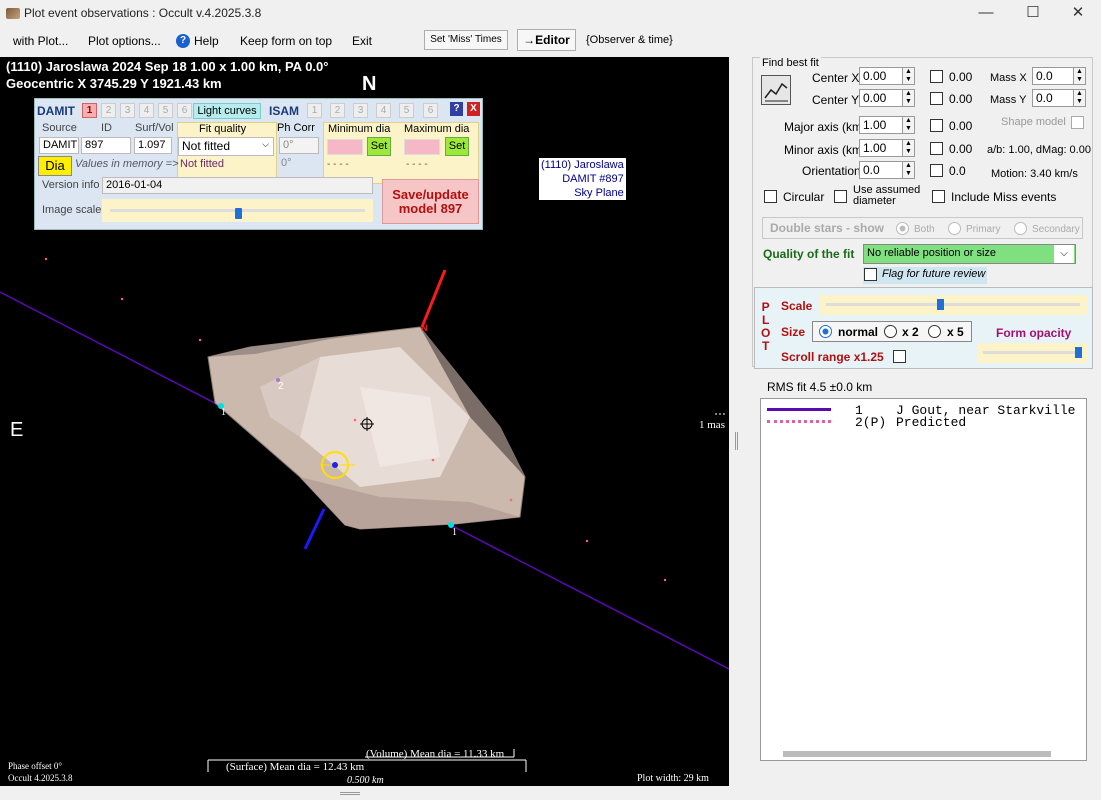 Image resolution: width=1101 pixels, height=800 pixels. I want to click on center-y-spinner: ▲ ▼, so click(908, 98).